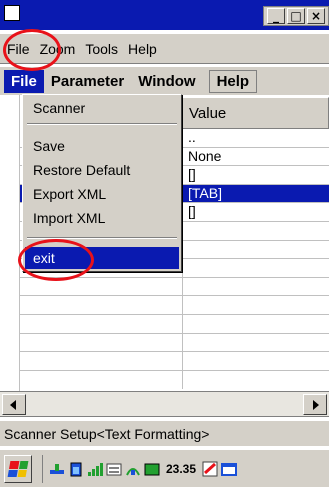 This screenshot has width=329, height=487. I want to click on app-menu-parameter: Parameter, so click(87, 81).